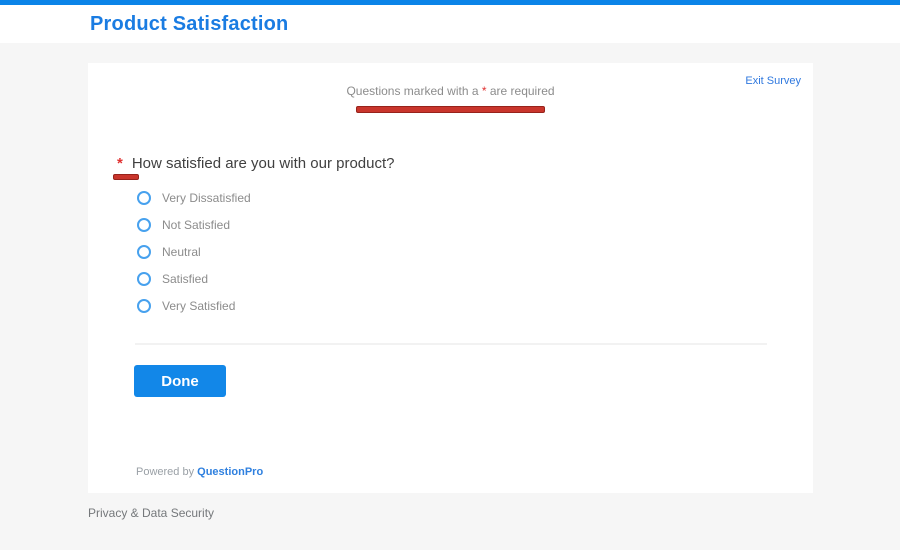 This screenshot has height=550, width=900. I want to click on required-note-suffix: are required, so click(520, 91).